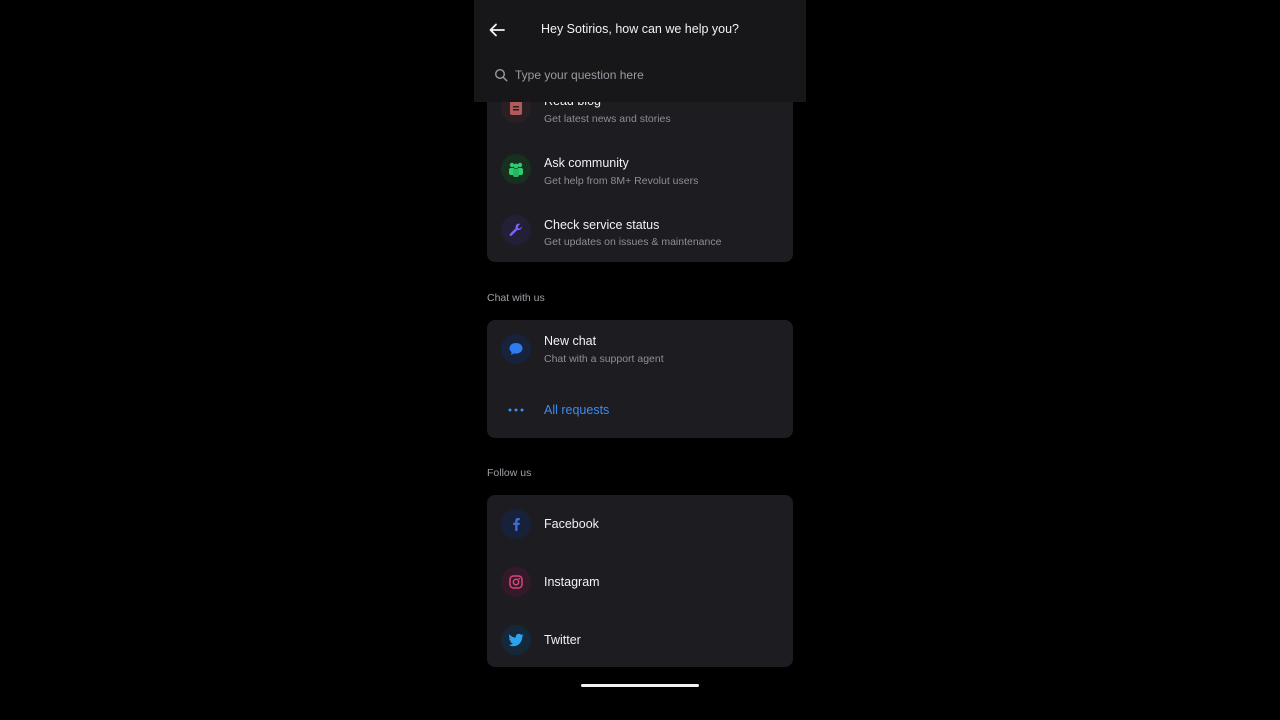 This screenshot has height=720, width=1280. What do you see at coordinates (572, 582) in the screenshot?
I see `instagram-label: Instagram` at bounding box center [572, 582].